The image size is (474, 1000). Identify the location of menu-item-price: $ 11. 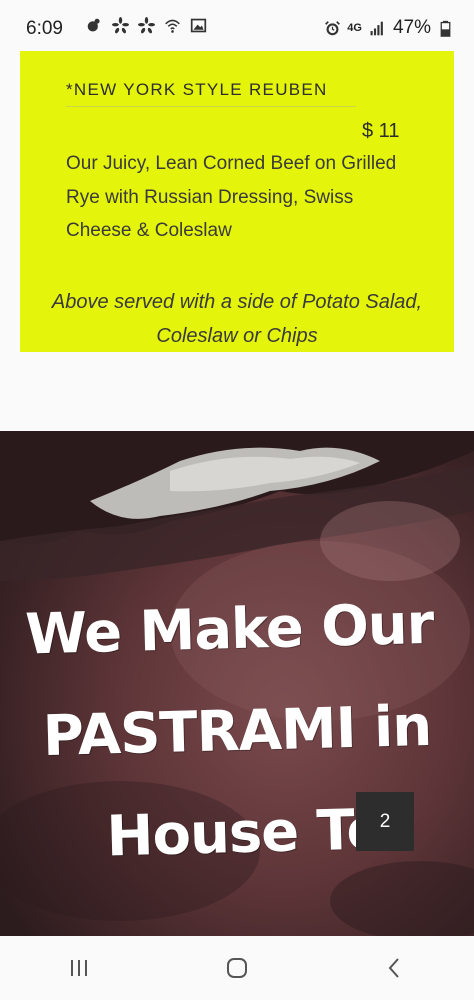
(381, 131).